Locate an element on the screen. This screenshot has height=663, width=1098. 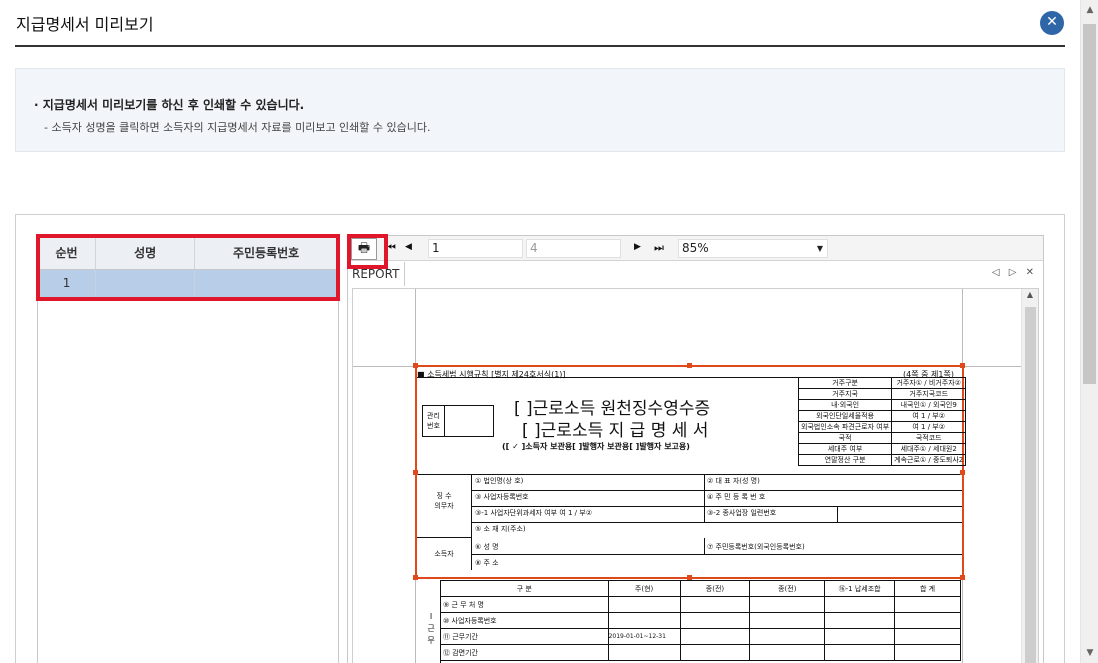
res-label: 거주지국 is located at coordinates (845, 394).